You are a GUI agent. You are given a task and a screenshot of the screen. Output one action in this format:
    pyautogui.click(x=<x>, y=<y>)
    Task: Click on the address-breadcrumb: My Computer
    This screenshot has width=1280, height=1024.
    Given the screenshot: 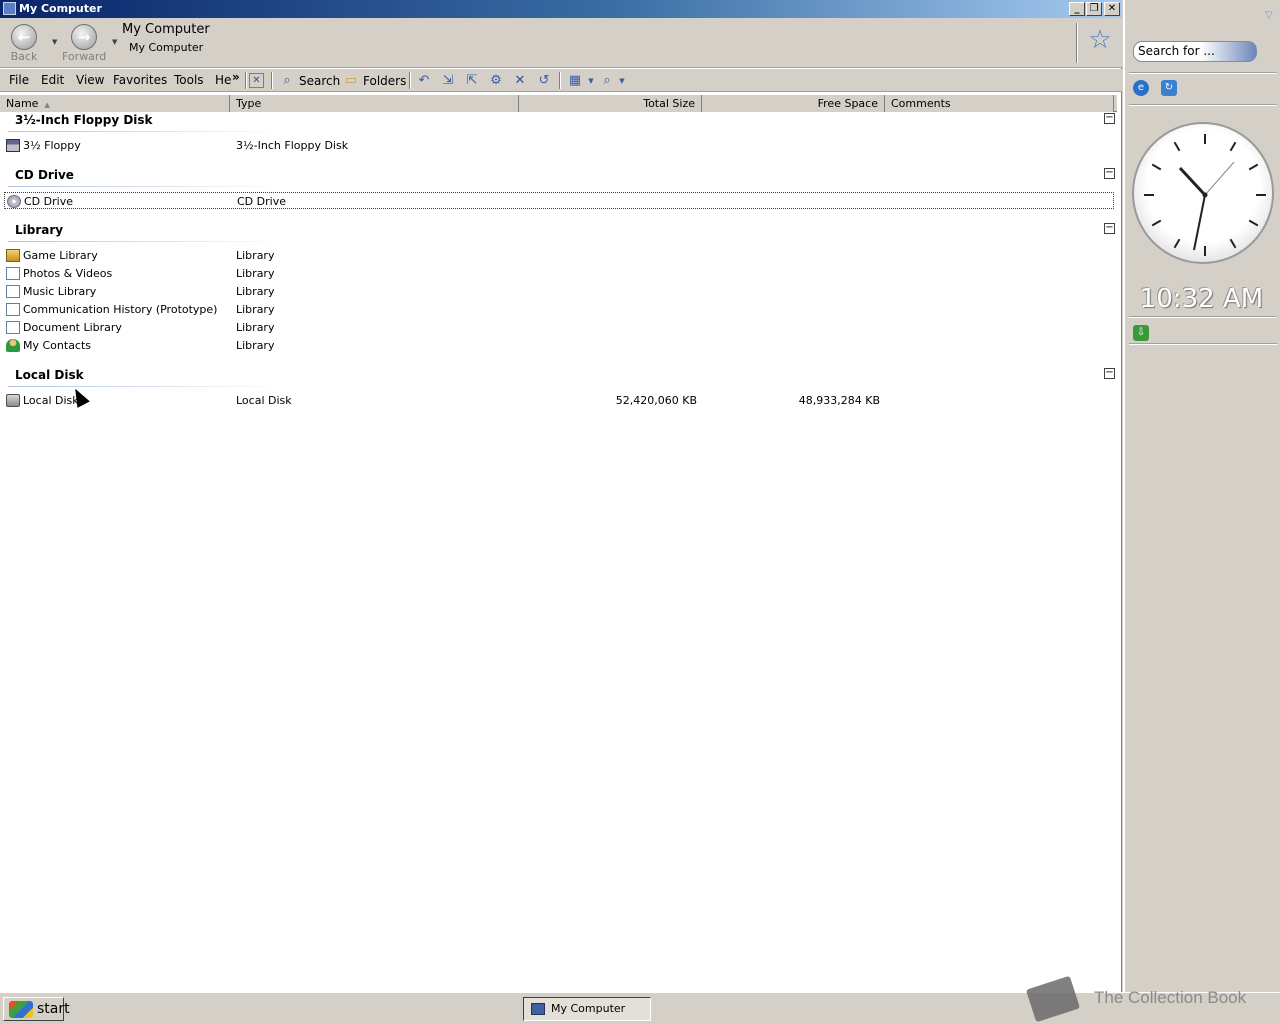 What is the action you would take?
    pyautogui.click(x=166, y=47)
    